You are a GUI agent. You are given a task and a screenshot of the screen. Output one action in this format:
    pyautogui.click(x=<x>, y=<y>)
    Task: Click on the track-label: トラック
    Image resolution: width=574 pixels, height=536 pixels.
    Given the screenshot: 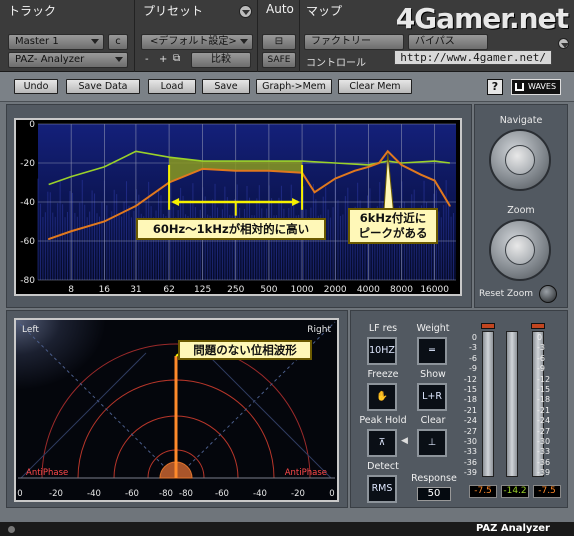 What is the action you would take?
    pyautogui.click(x=32, y=11)
    